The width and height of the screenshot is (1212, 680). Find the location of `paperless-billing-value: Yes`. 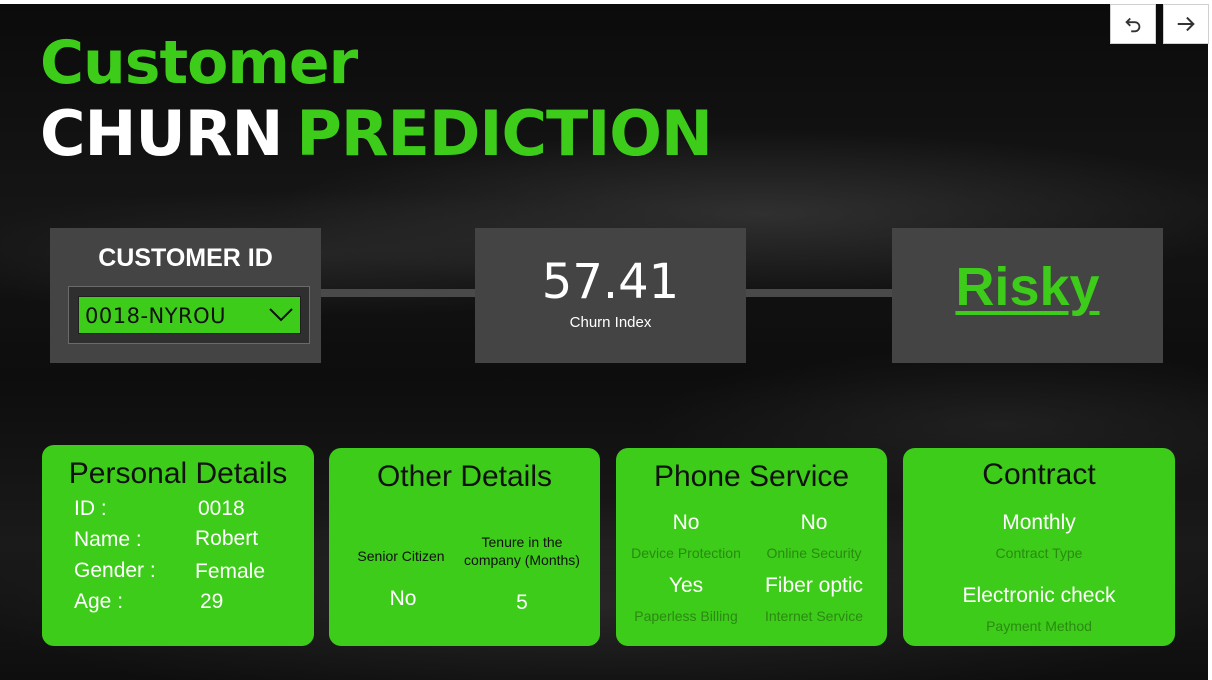

paperless-billing-value: Yes is located at coordinates (686, 585).